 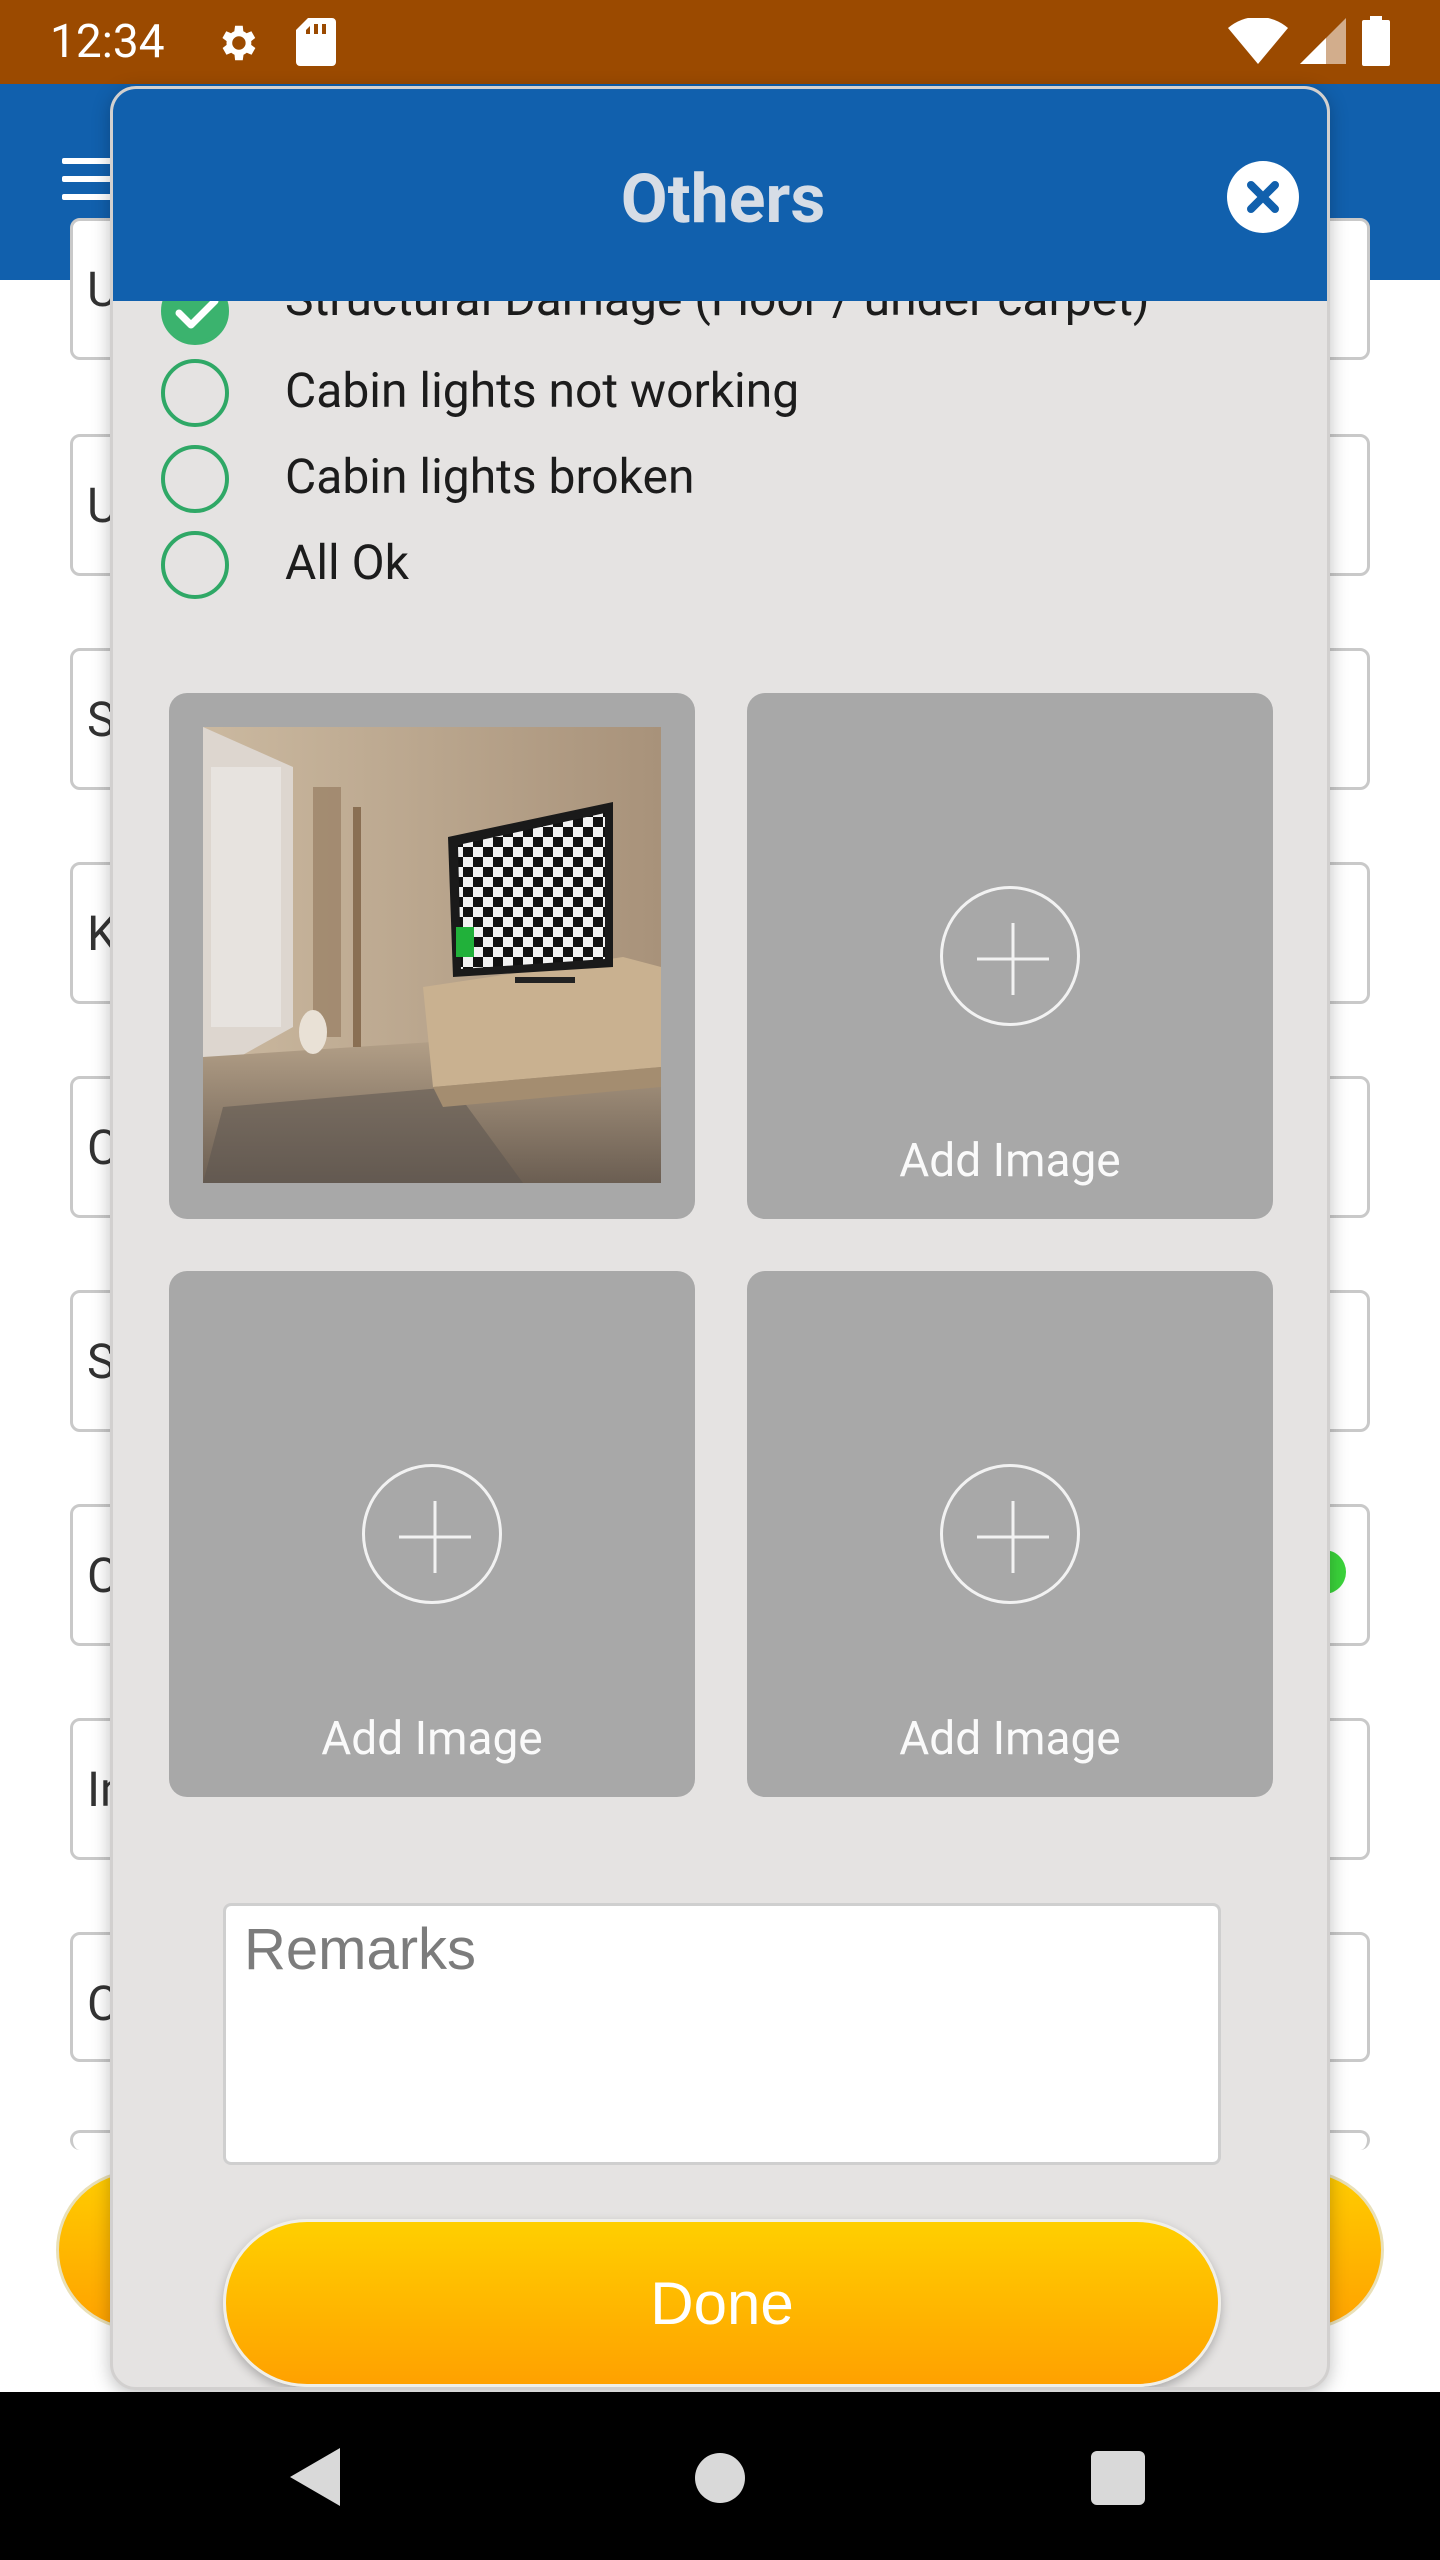 I want to click on settings-gear-icon, so click(x=239, y=43).